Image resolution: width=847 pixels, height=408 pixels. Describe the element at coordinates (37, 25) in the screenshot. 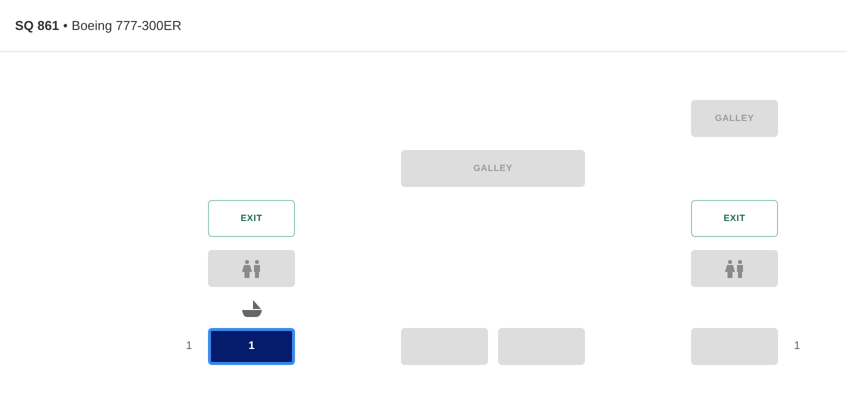

I see `flight-number: SQ 861` at that location.